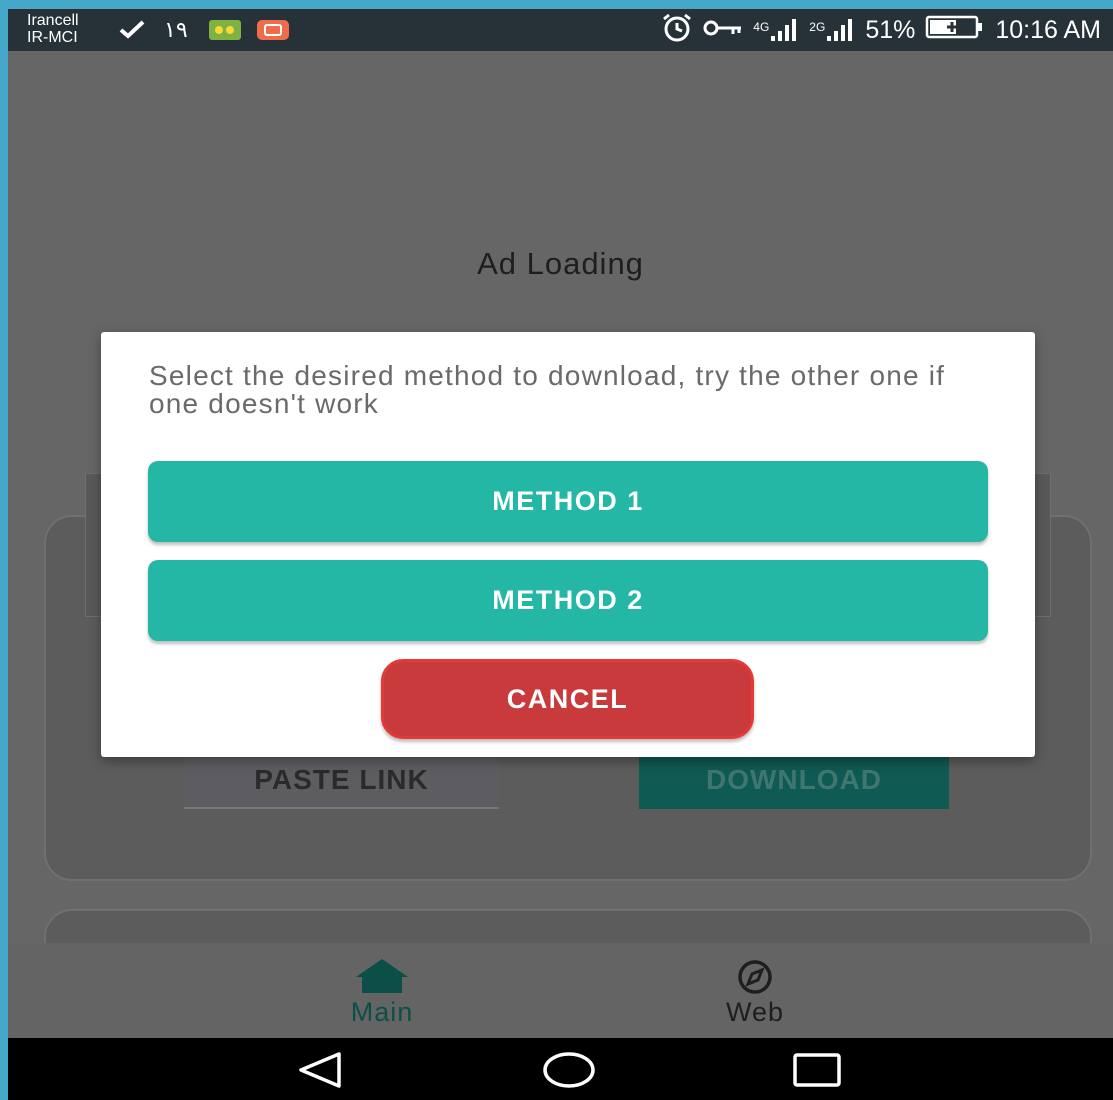  Describe the element at coordinates (382, 1012) in the screenshot. I see `nav-label-main: Main` at that location.